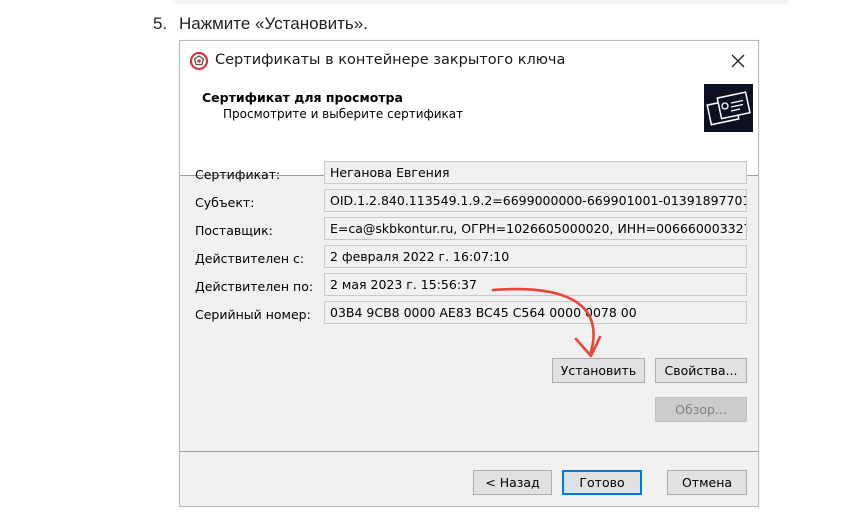 Image resolution: width=841 pixels, height=532 pixels. I want to click on previous-section-strip, so click(480, 2).